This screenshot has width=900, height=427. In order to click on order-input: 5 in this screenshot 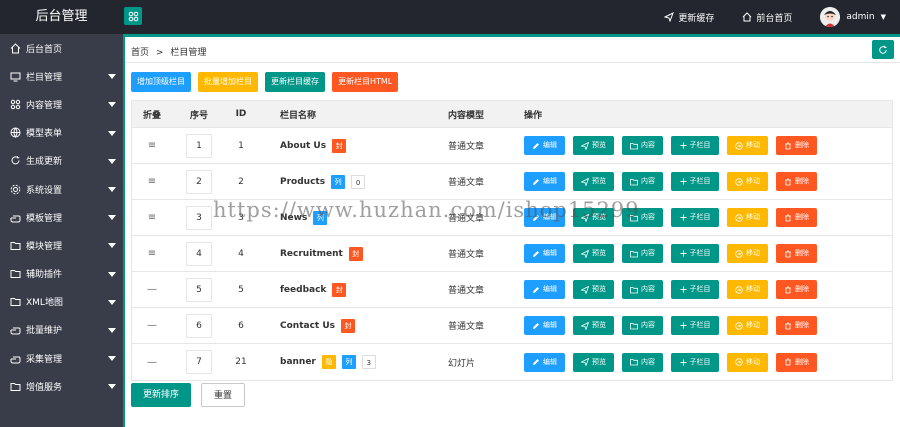, I will do `click(199, 289)`.